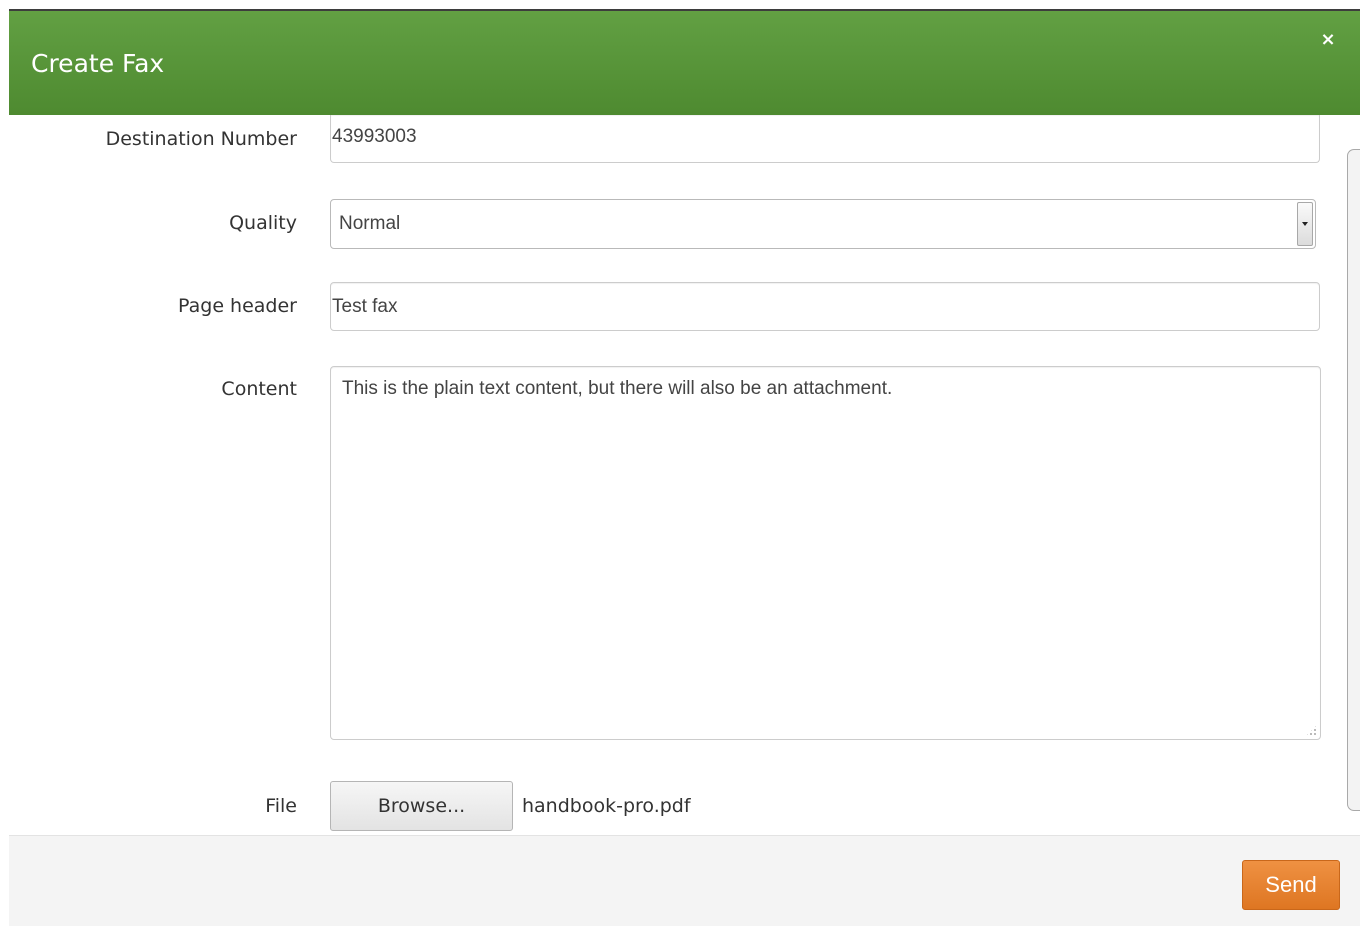  I want to click on quality-row: Quality Normal, so click(665, 224).